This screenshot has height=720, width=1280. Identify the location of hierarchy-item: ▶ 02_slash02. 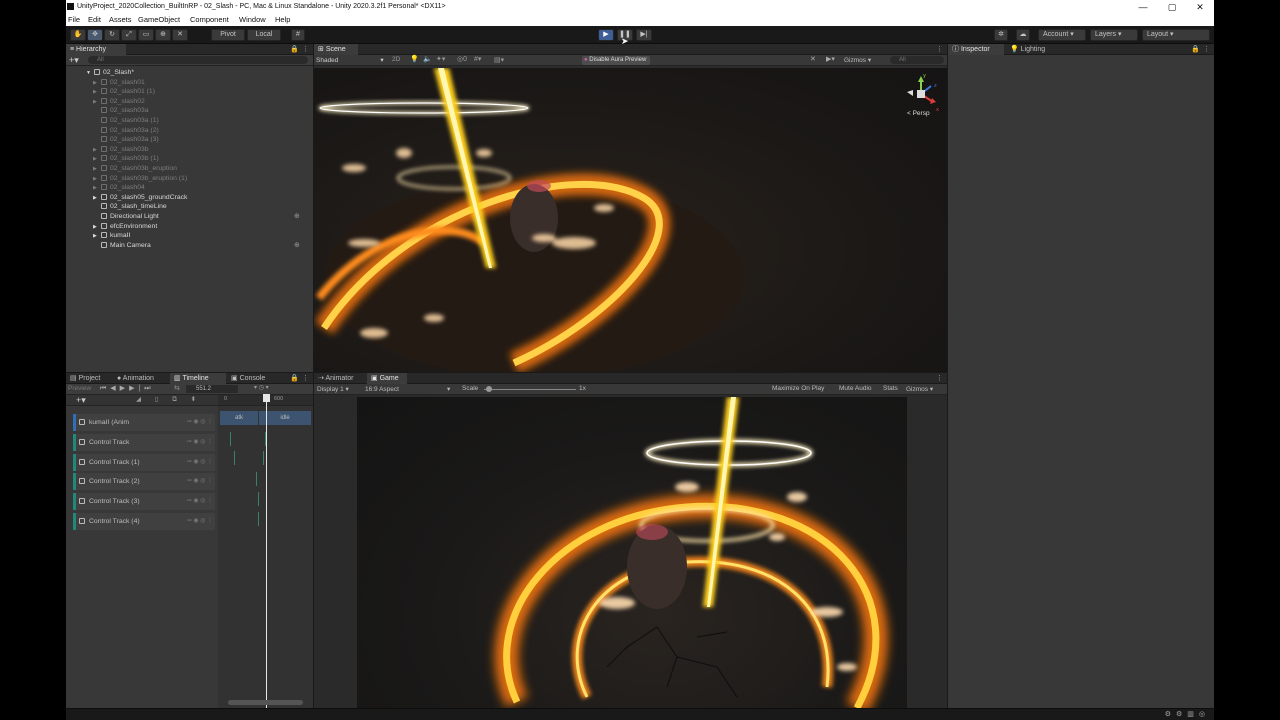
(119, 102).